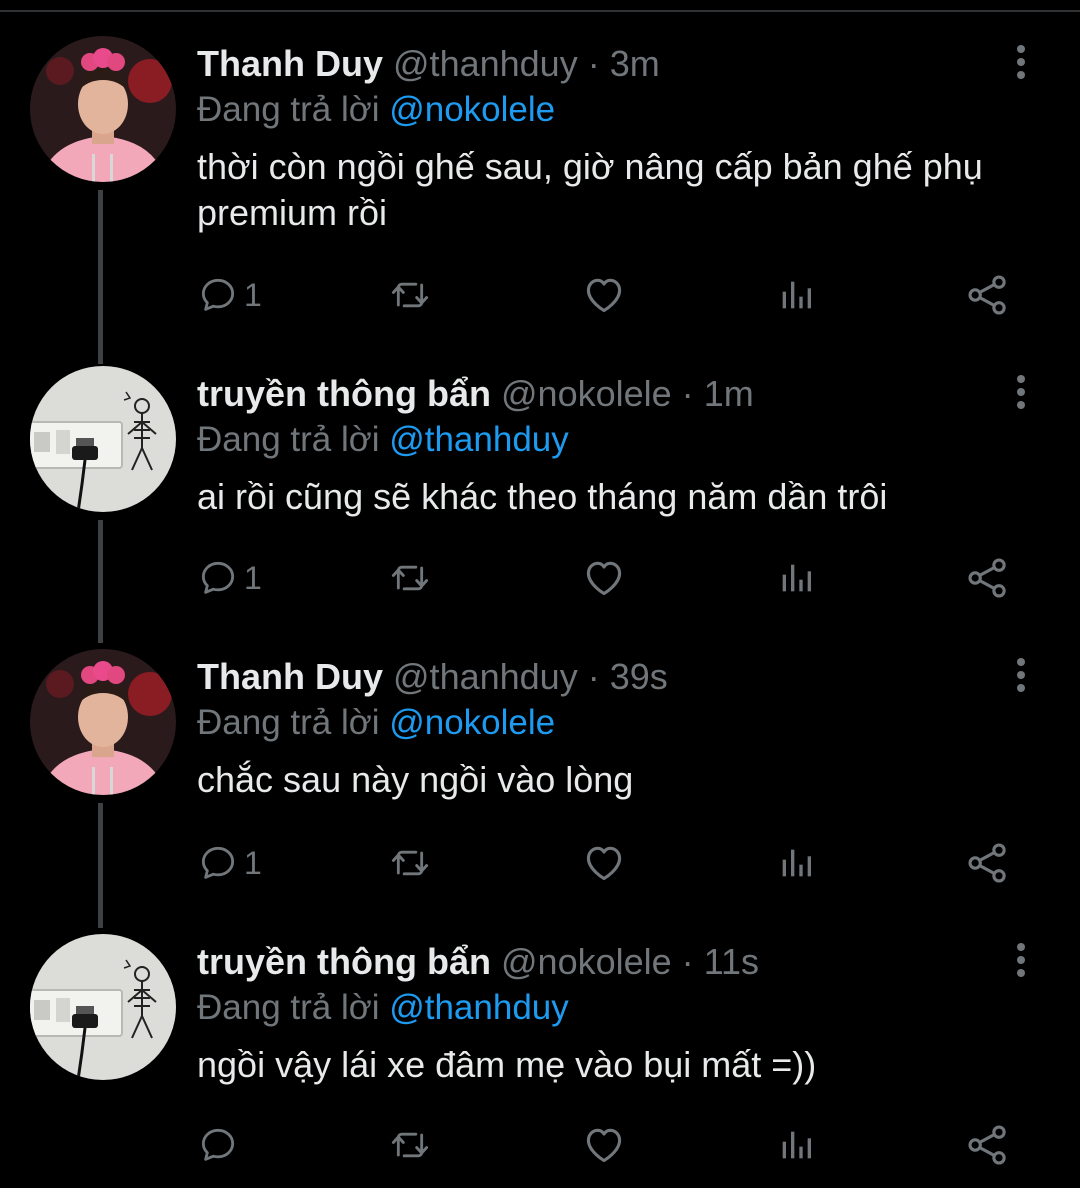 The image size is (1080, 1188). I want to click on reply-button, so click(221, 1145).